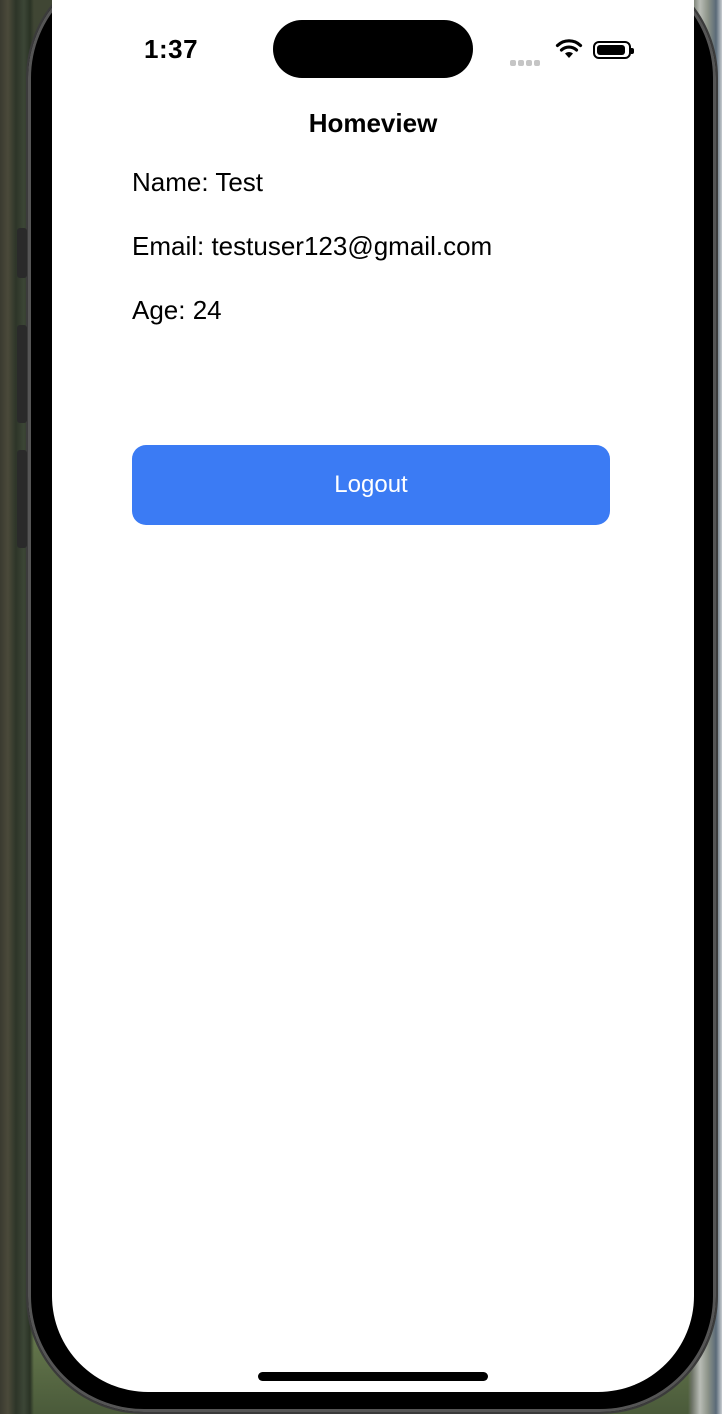 The width and height of the screenshot is (722, 1414). What do you see at coordinates (613, 50) in the screenshot?
I see `battery-icon` at bounding box center [613, 50].